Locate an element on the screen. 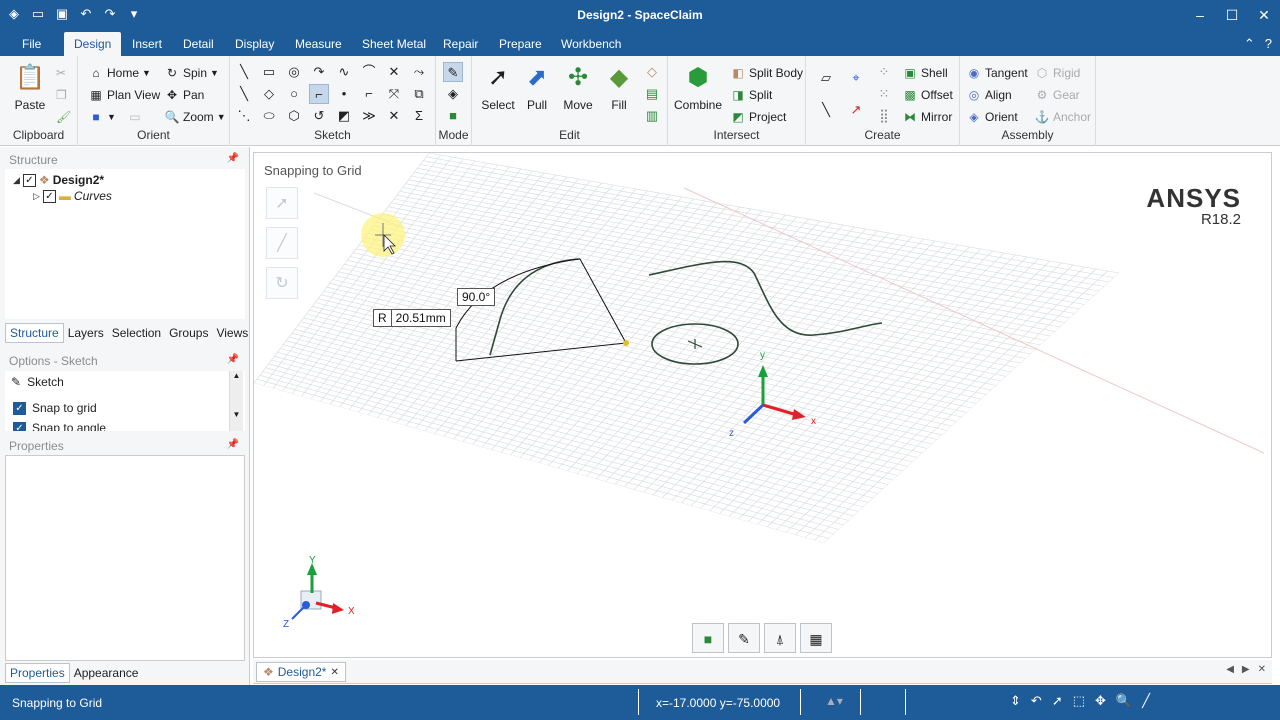 The image size is (1280, 720). face-curve-icon: ◩ is located at coordinates (344, 116).